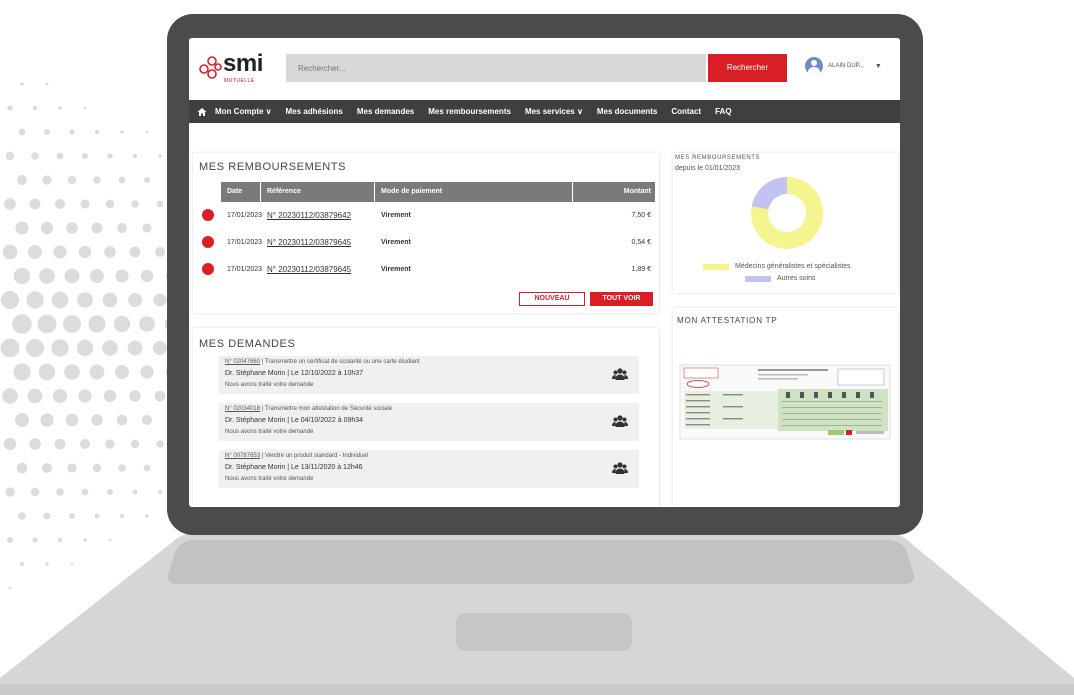 This screenshot has width=1074, height=695. What do you see at coordinates (785, 402) in the screenshot?
I see `attestation-card-thumbnail` at bounding box center [785, 402].